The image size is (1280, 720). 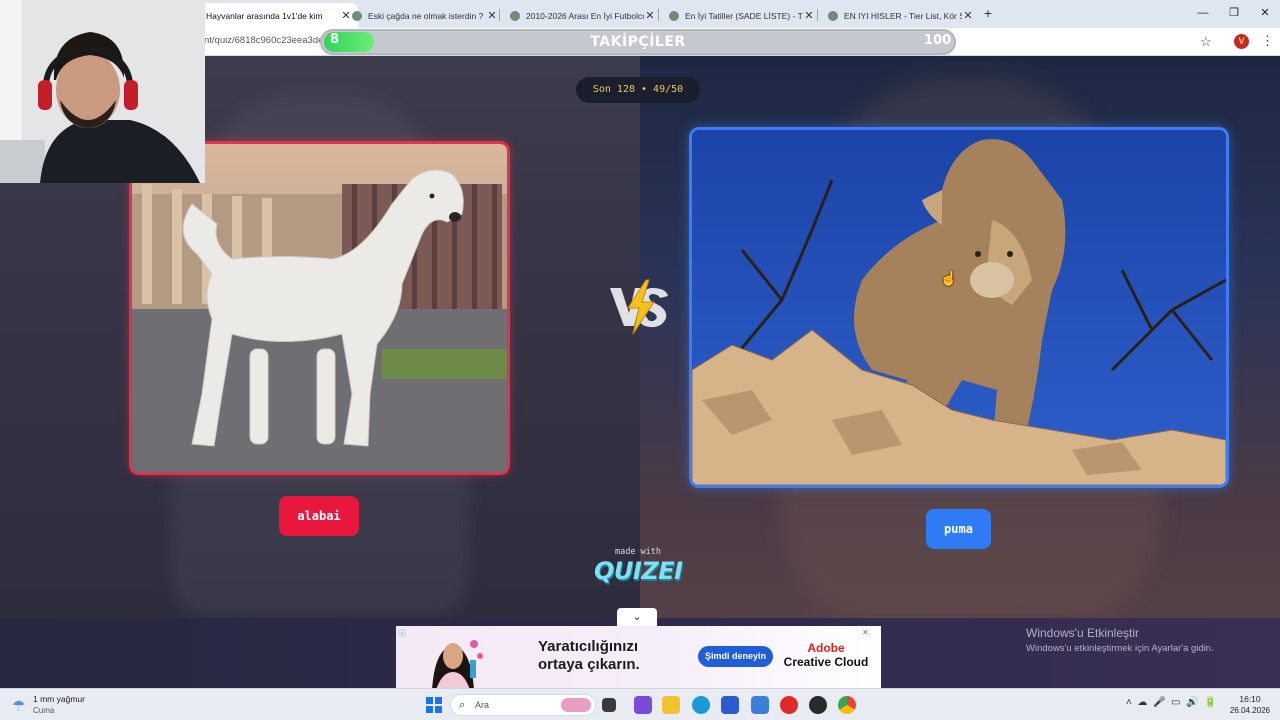 I want to click on system-tray-icons: ˄ ☁ 🎤 ▭ 🔊 🔋, so click(x=1171, y=702).